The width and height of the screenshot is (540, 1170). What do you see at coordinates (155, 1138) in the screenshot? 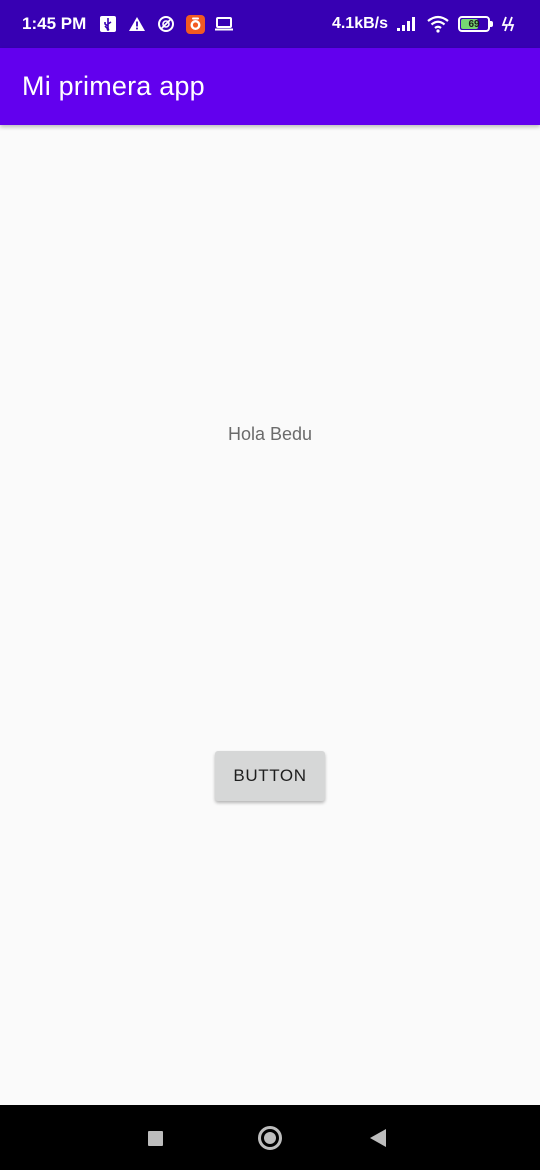
I see `recents-icon` at bounding box center [155, 1138].